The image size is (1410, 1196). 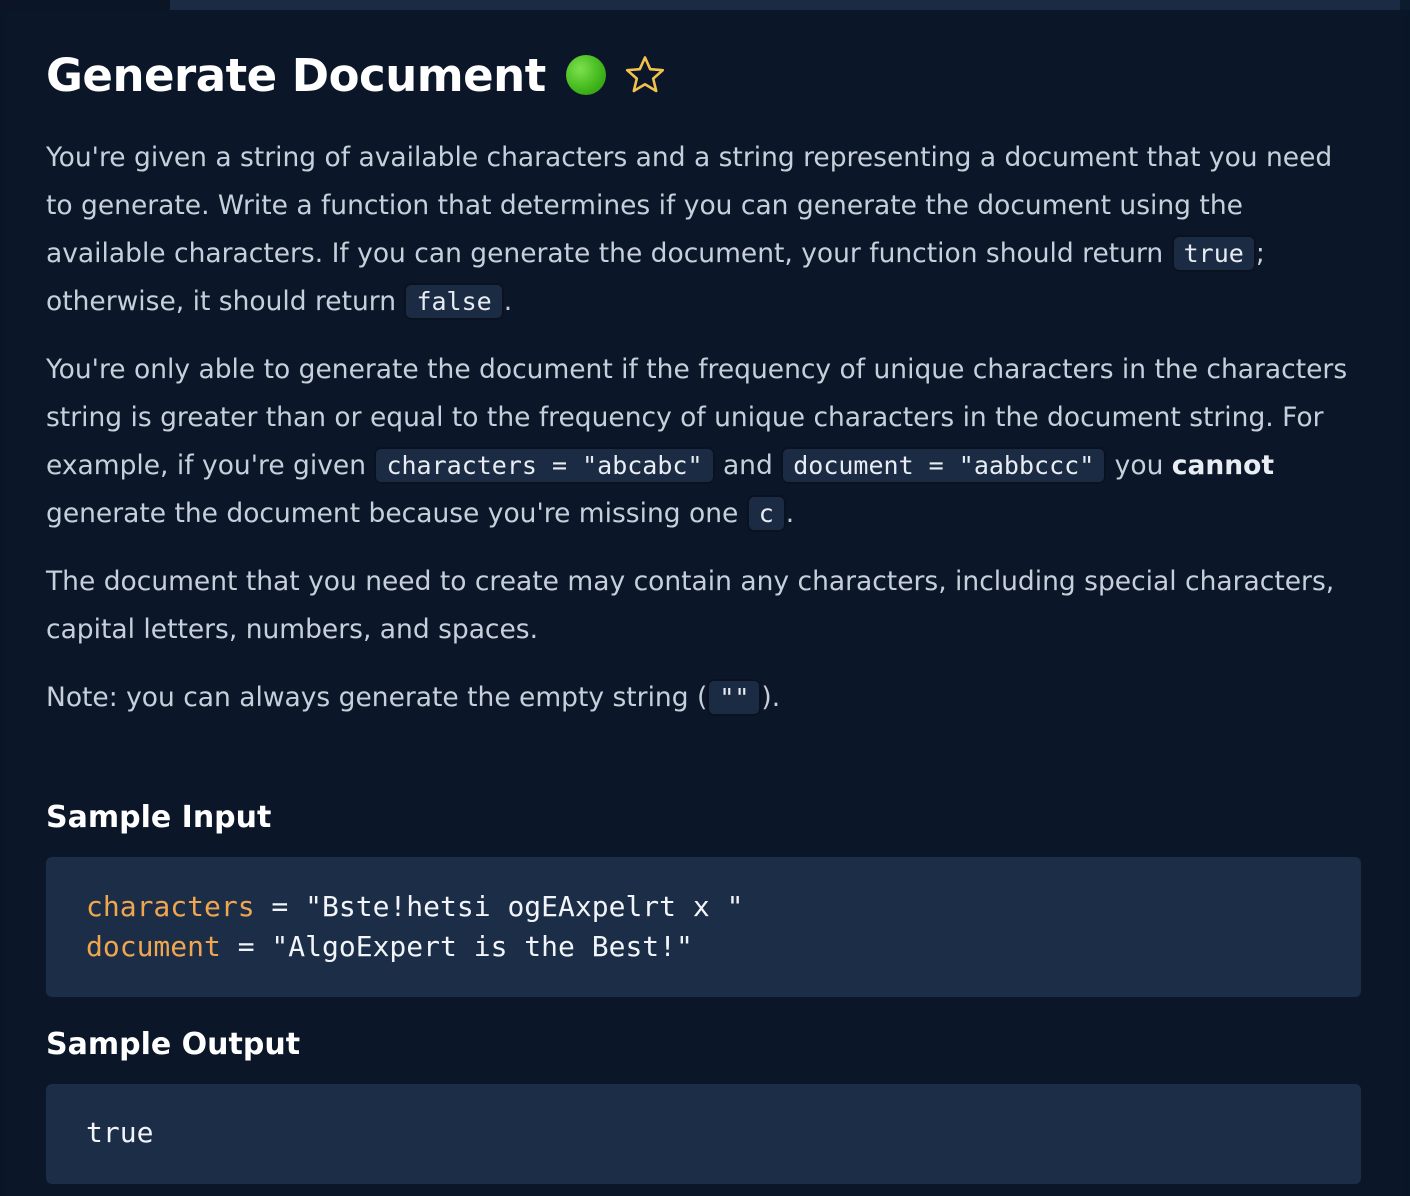 I want to click on difficulty-status-dot, so click(x=585, y=75).